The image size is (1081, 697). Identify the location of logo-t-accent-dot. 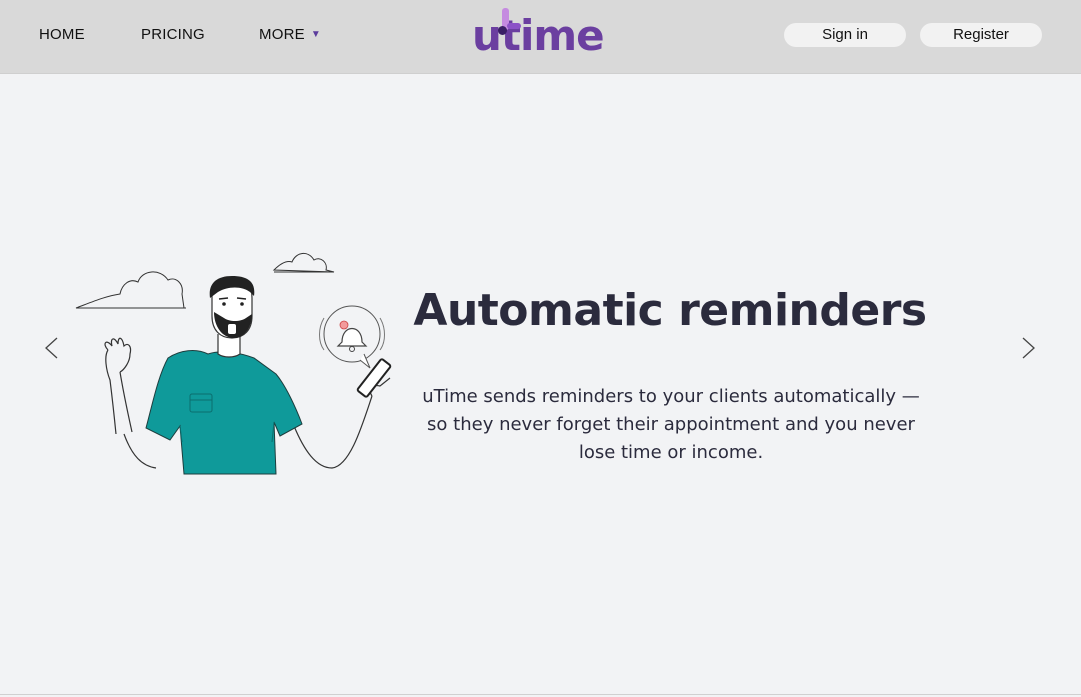
(502, 30).